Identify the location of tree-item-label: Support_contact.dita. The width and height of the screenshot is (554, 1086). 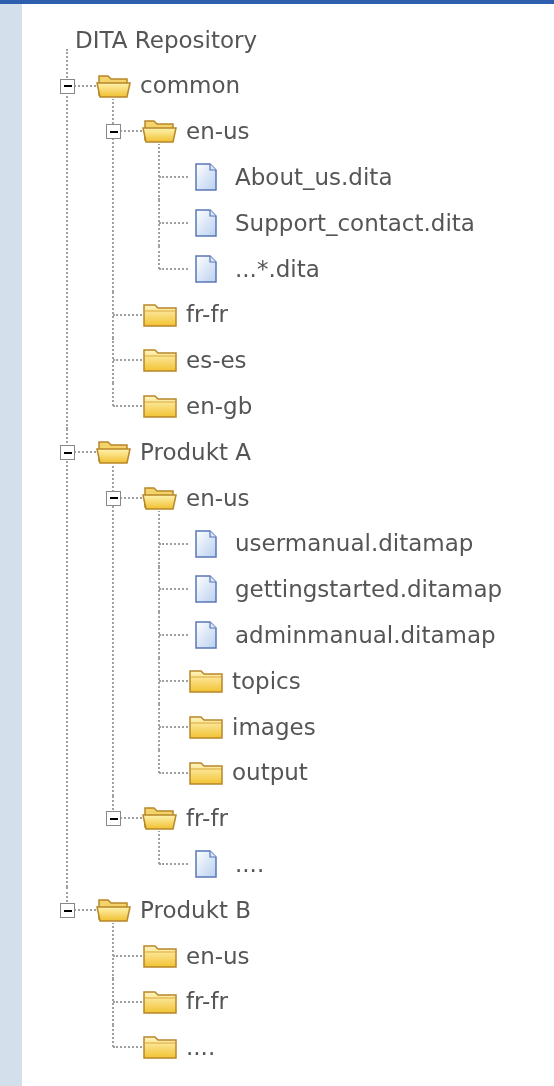
(355, 223).